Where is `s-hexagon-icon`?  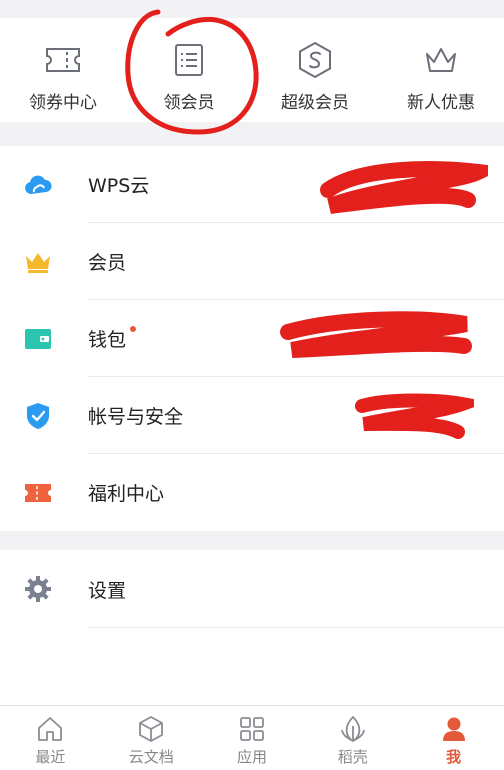
s-hexagon-icon is located at coordinates (315, 60).